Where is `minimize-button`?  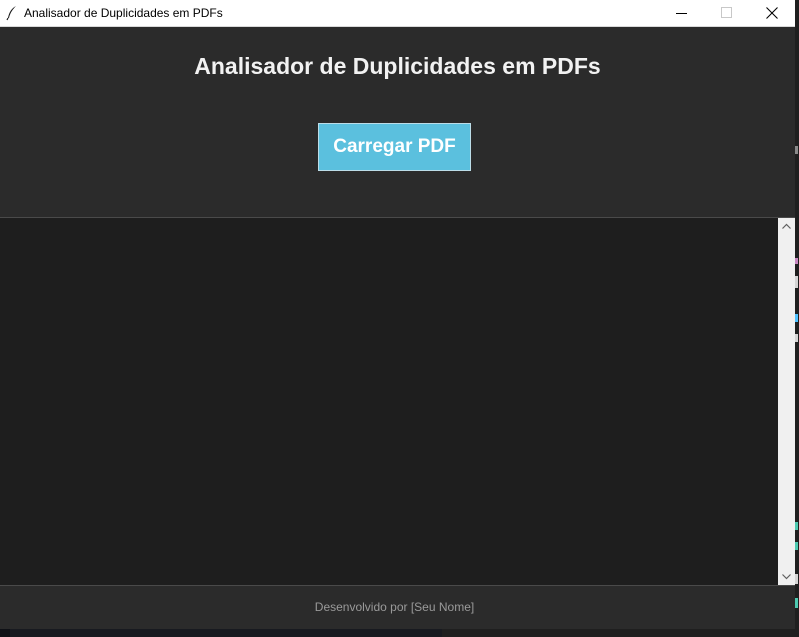 minimize-button is located at coordinates (680, 13).